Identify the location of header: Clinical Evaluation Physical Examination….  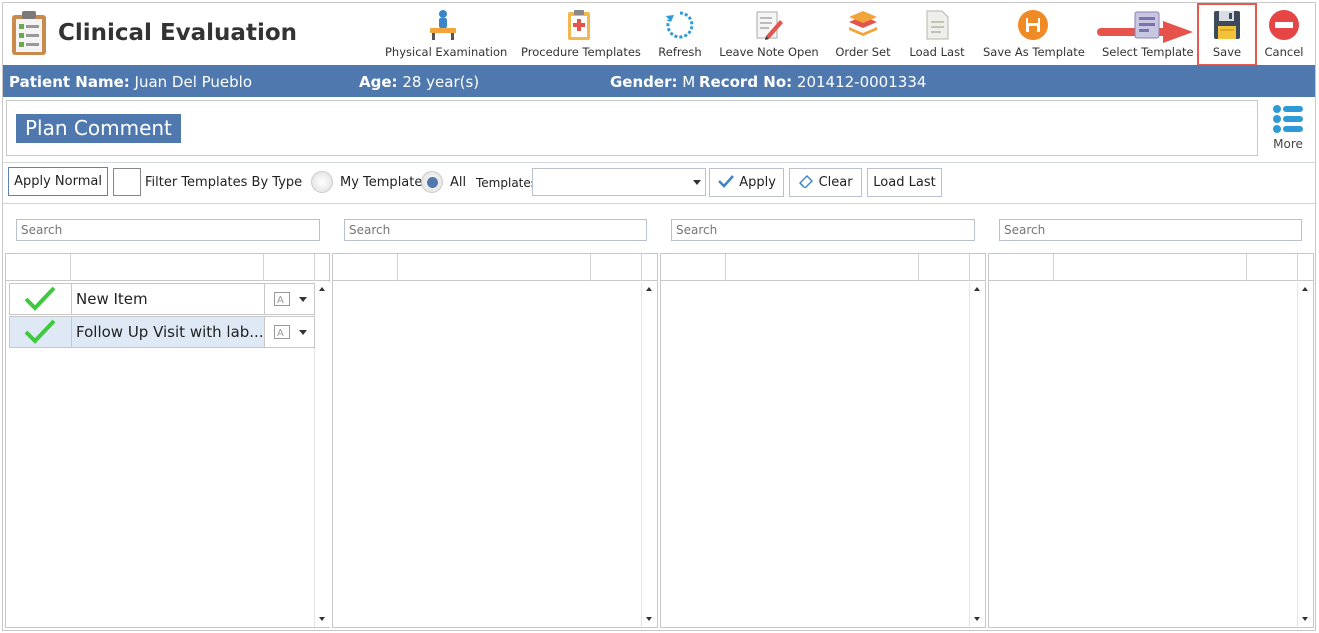
(659, 33).